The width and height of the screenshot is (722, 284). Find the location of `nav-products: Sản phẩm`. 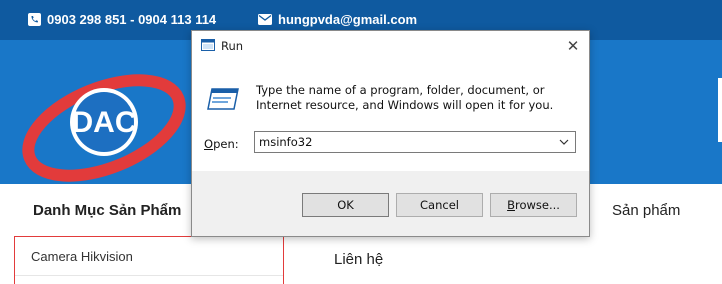

nav-products: Sản phẩm is located at coordinates (646, 210).